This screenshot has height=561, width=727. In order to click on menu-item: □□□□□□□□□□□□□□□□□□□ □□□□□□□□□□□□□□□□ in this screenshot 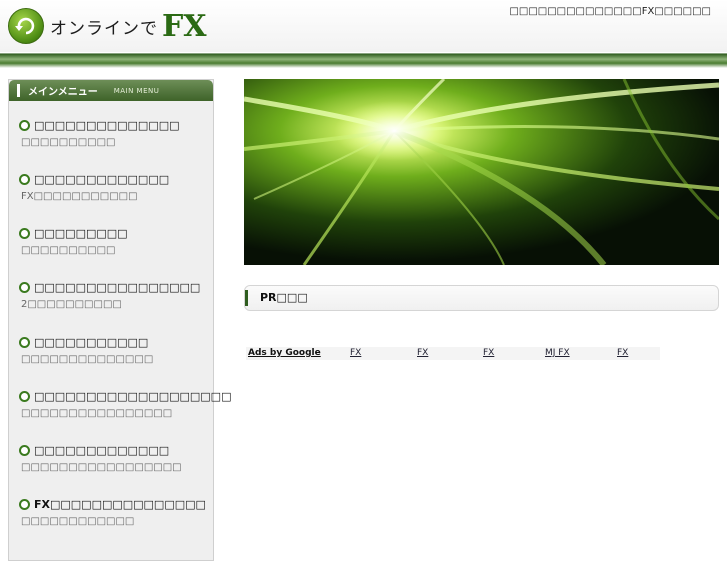, I will do `click(120, 415)`.